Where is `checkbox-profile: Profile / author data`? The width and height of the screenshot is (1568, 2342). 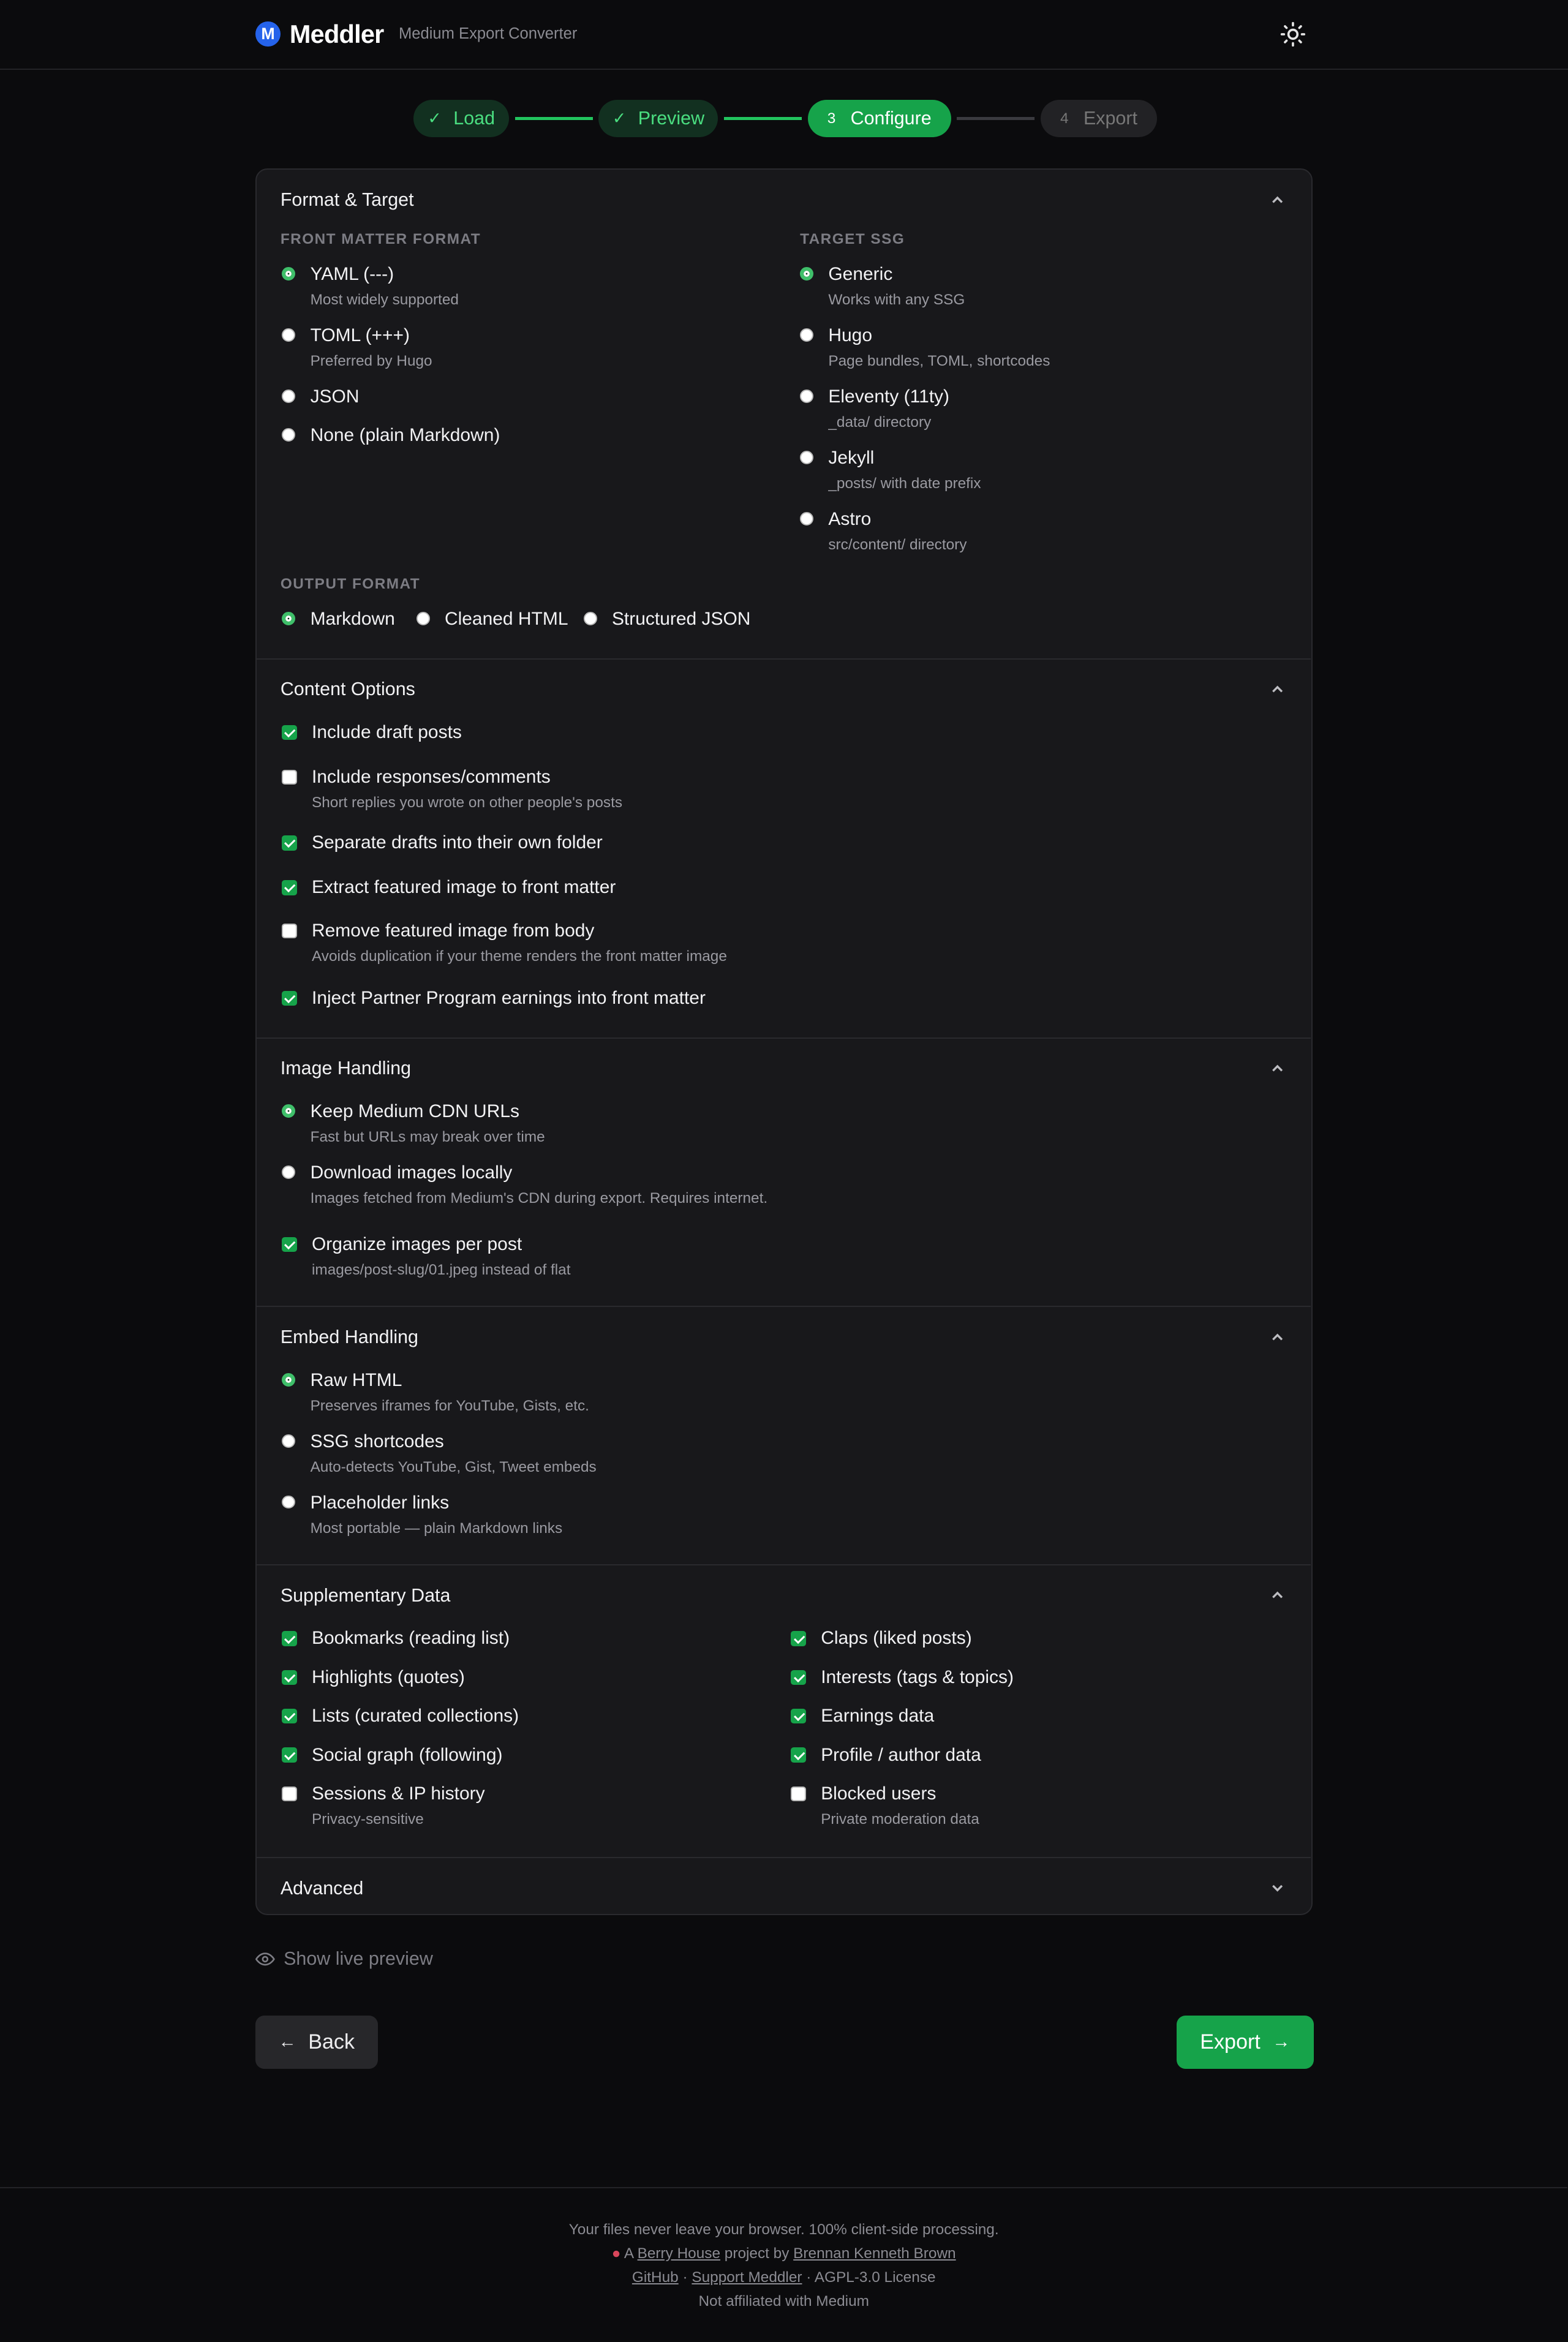
checkbox-profile: Profile / author data is located at coordinates (886, 1755).